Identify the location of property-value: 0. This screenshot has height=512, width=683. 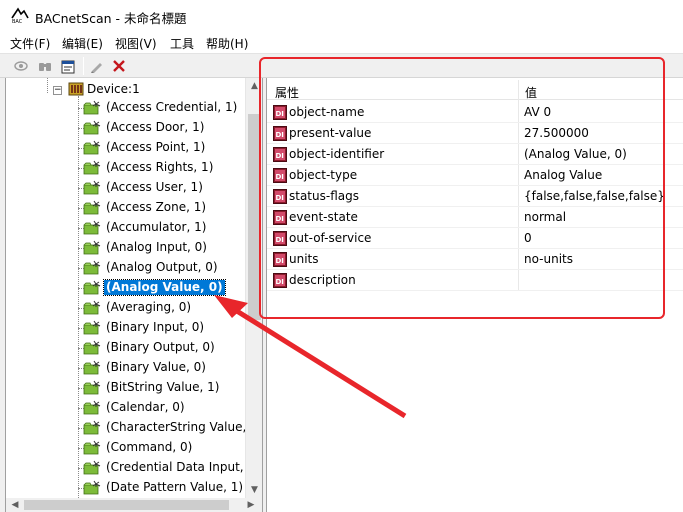
(528, 238).